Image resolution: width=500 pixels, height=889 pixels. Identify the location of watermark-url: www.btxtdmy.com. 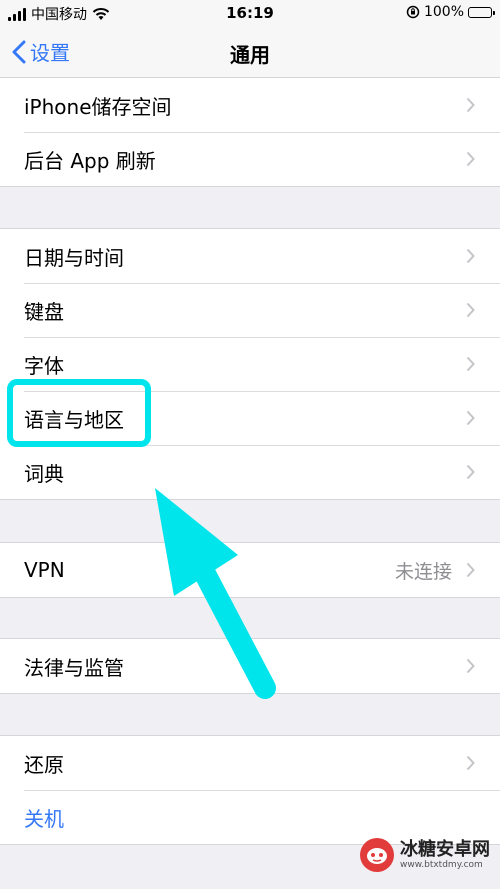
(441, 865).